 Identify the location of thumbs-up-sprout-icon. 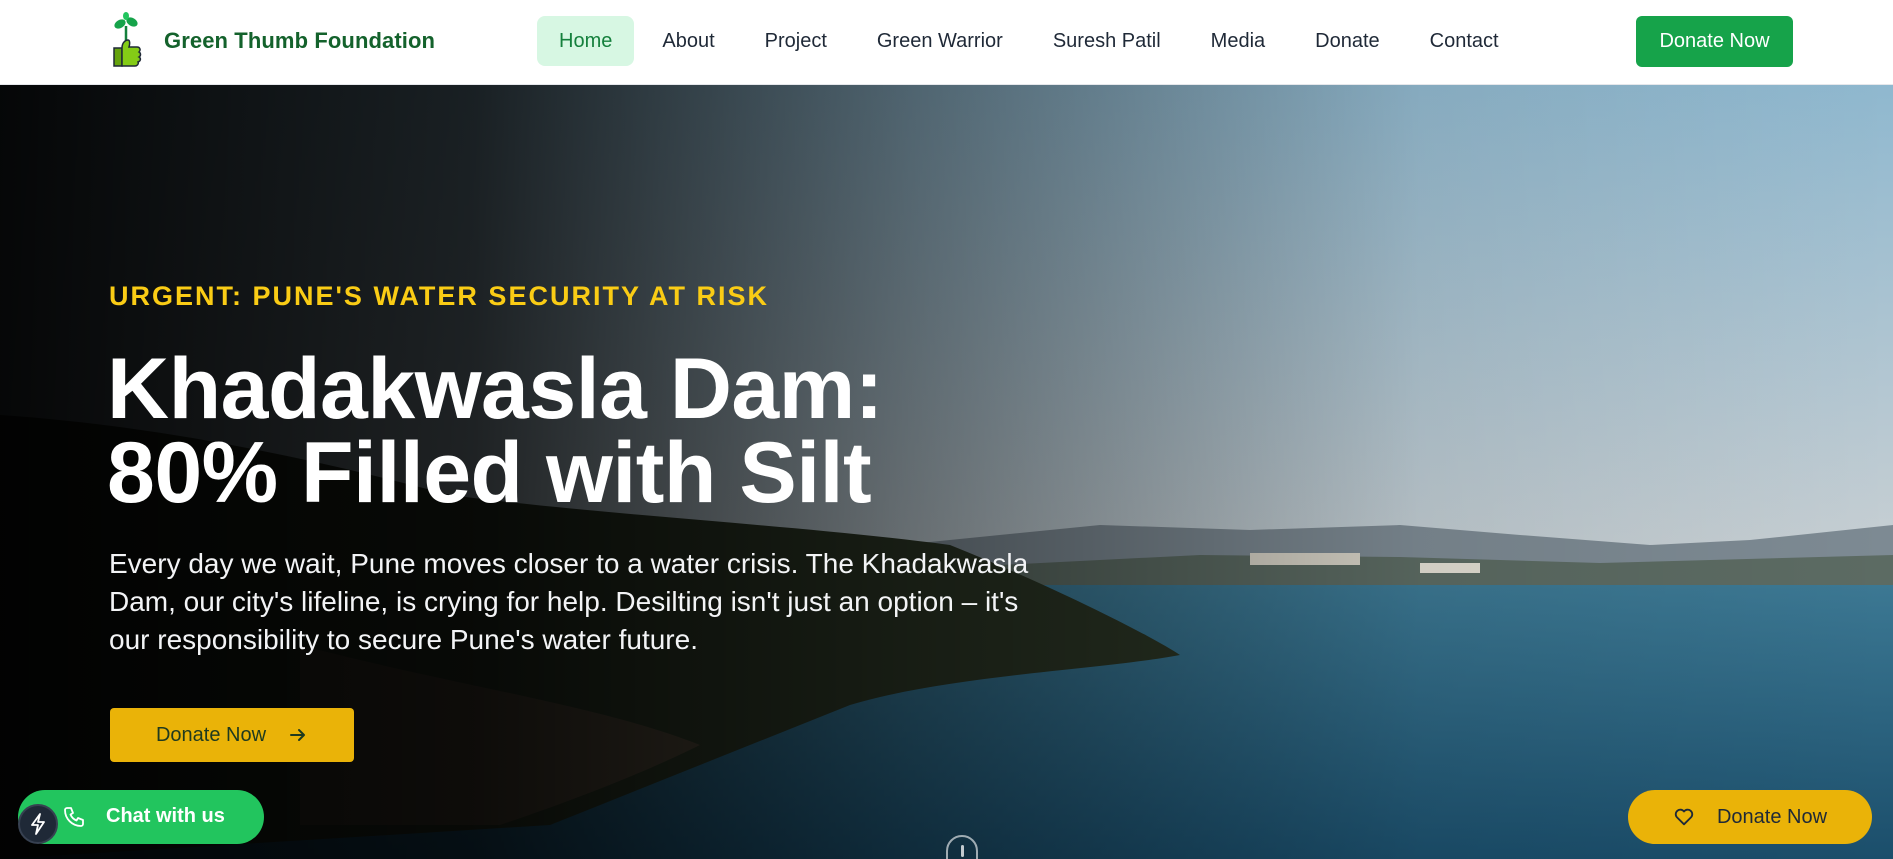
(127, 39).